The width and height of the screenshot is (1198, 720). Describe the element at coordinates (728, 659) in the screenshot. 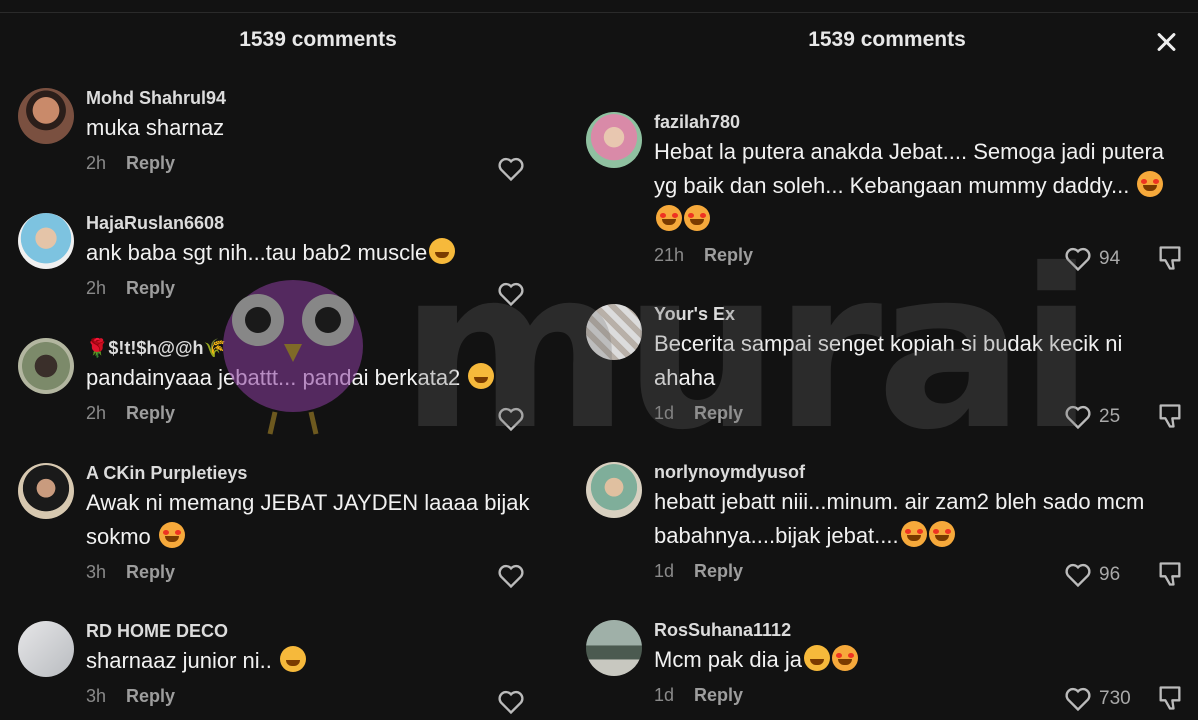

I see `comment-text: Mcm pak dia ja` at that location.